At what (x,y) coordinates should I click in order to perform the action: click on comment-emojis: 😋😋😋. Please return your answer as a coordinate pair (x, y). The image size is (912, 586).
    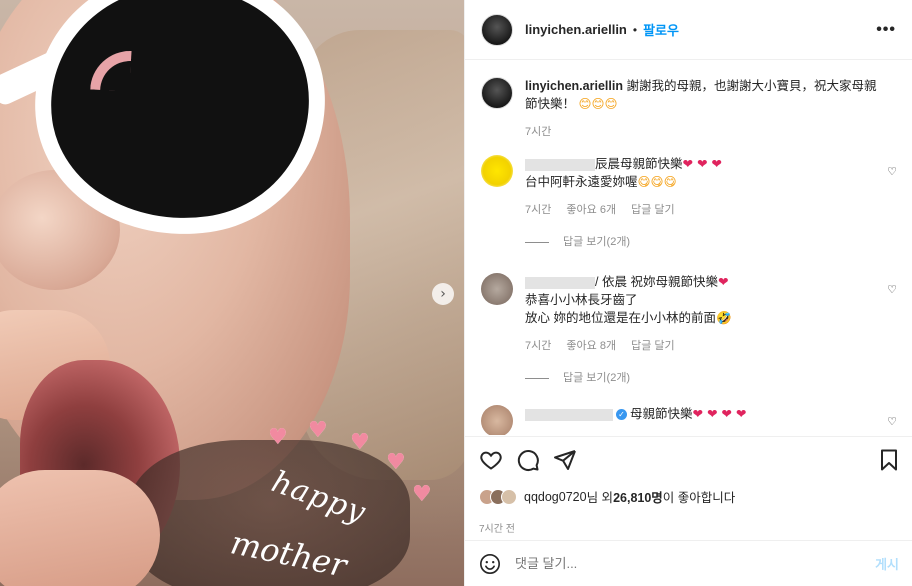
    Looking at the image, I should click on (657, 181).